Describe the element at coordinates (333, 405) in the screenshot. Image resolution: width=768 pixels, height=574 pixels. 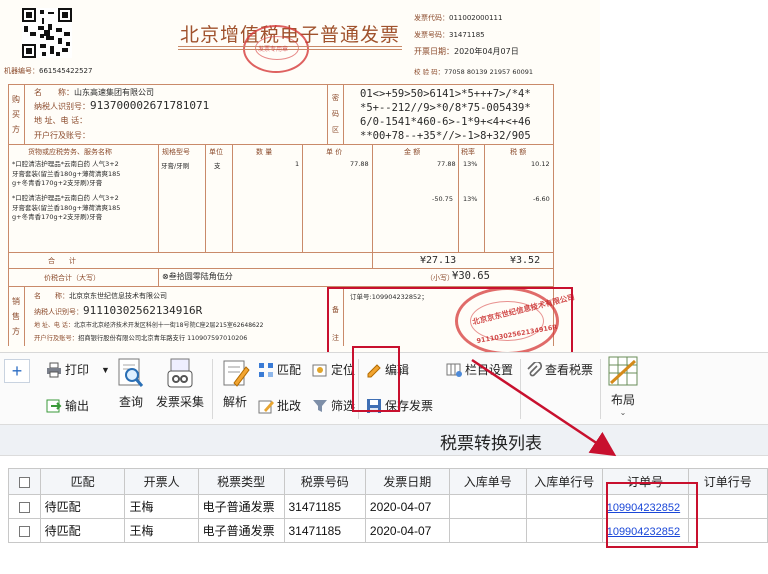
I see `filter-button: 筛选` at that location.